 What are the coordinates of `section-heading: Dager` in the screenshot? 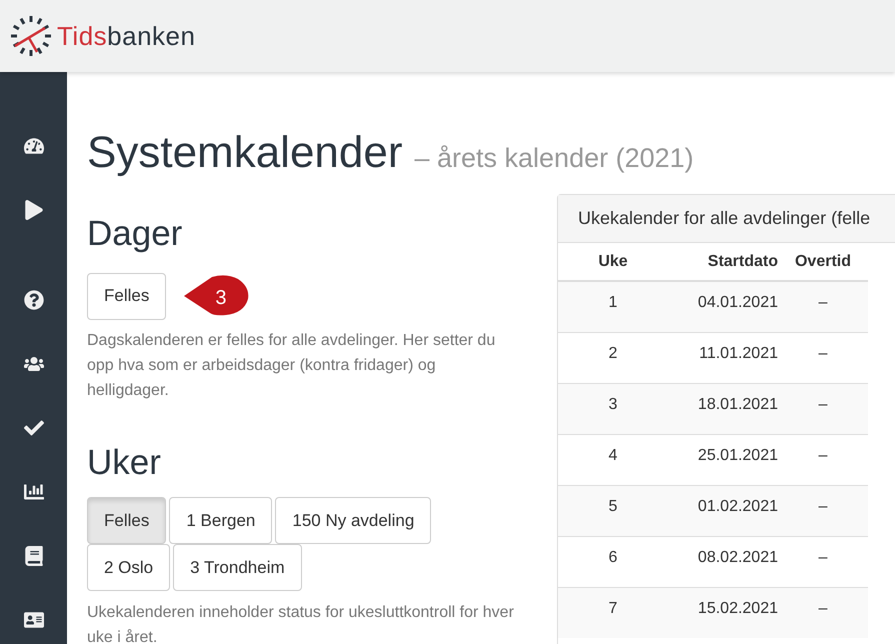 It's located at (135, 234).